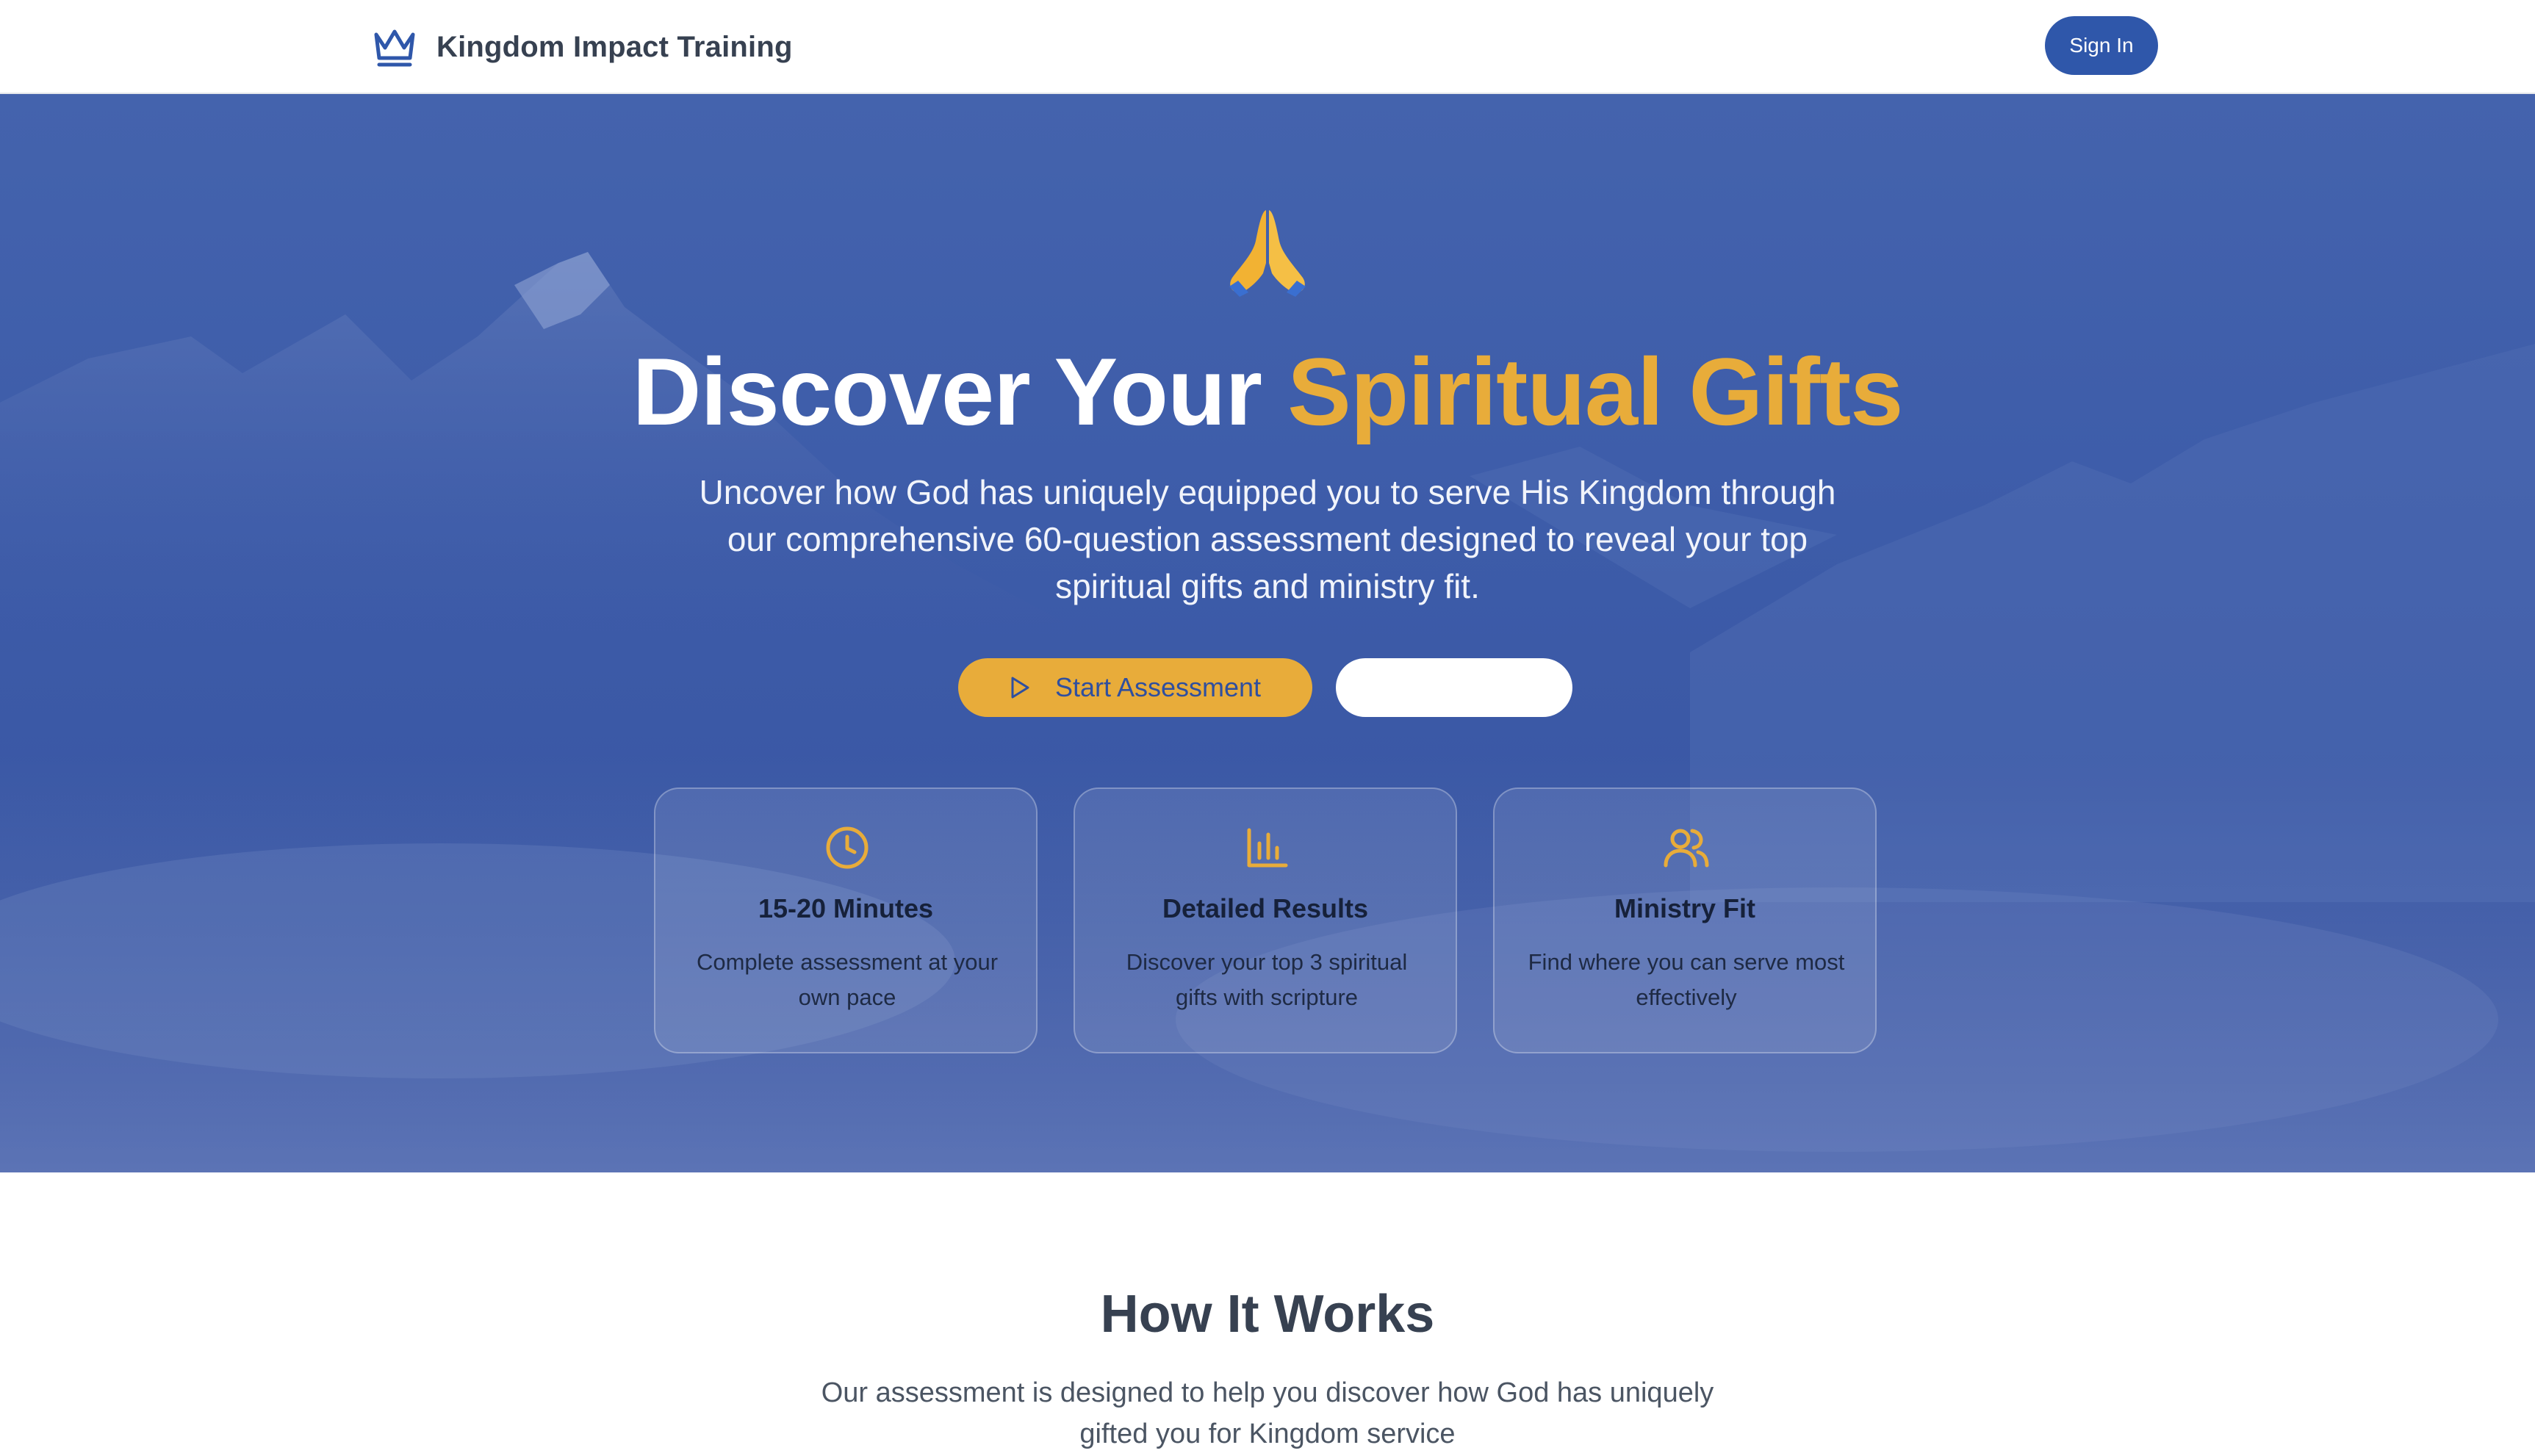 The image size is (2535, 1456). Describe the element at coordinates (1684, 908) in the screenshot. I see `feature-title: Ministry Fit` at that location.